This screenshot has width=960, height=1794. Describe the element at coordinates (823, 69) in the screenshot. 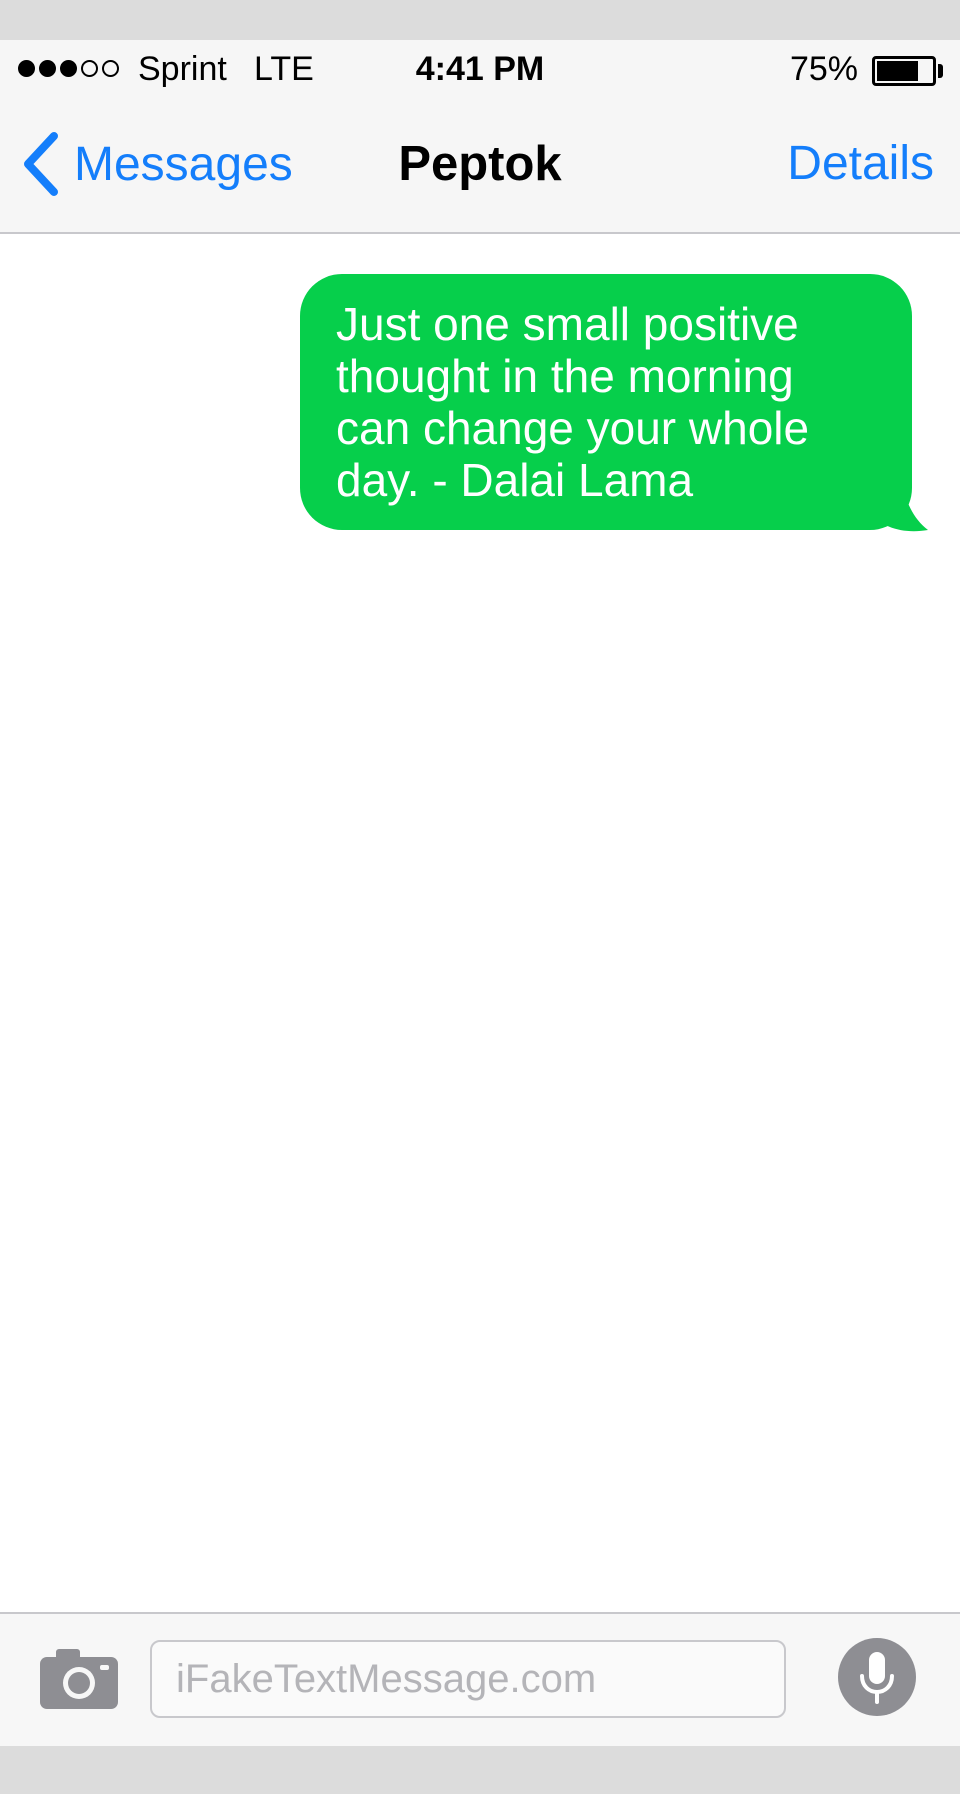

I see `battery-percent: 75%` at that location.